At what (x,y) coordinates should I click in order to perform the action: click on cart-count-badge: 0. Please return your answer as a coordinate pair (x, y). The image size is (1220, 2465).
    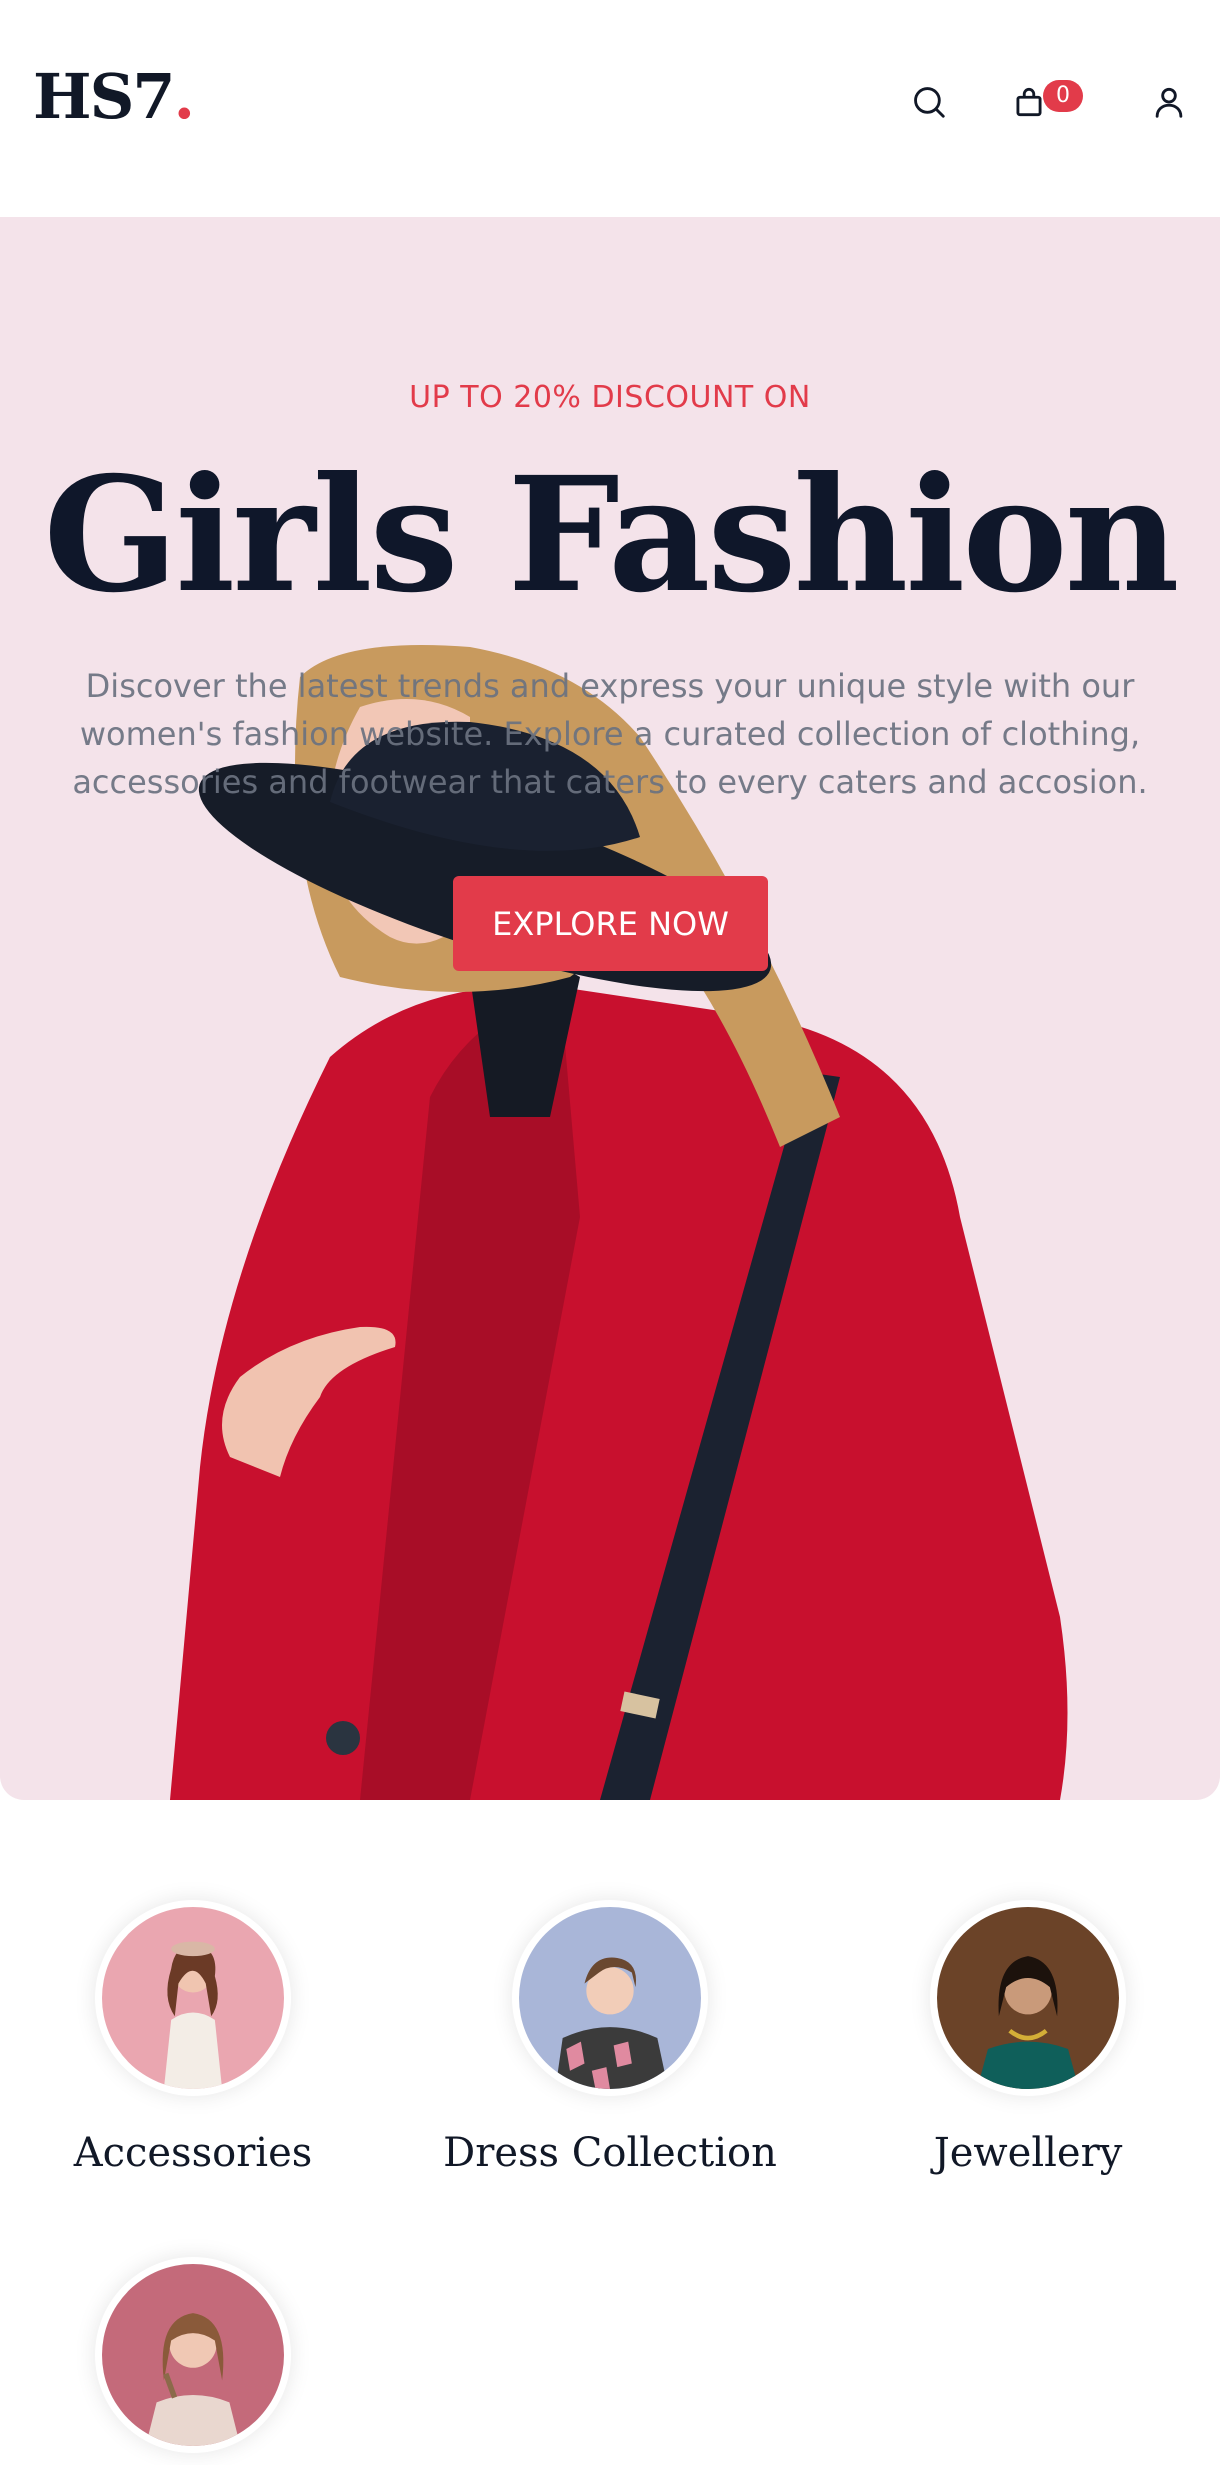
    Looking at the image, I should click on (1063, 96).